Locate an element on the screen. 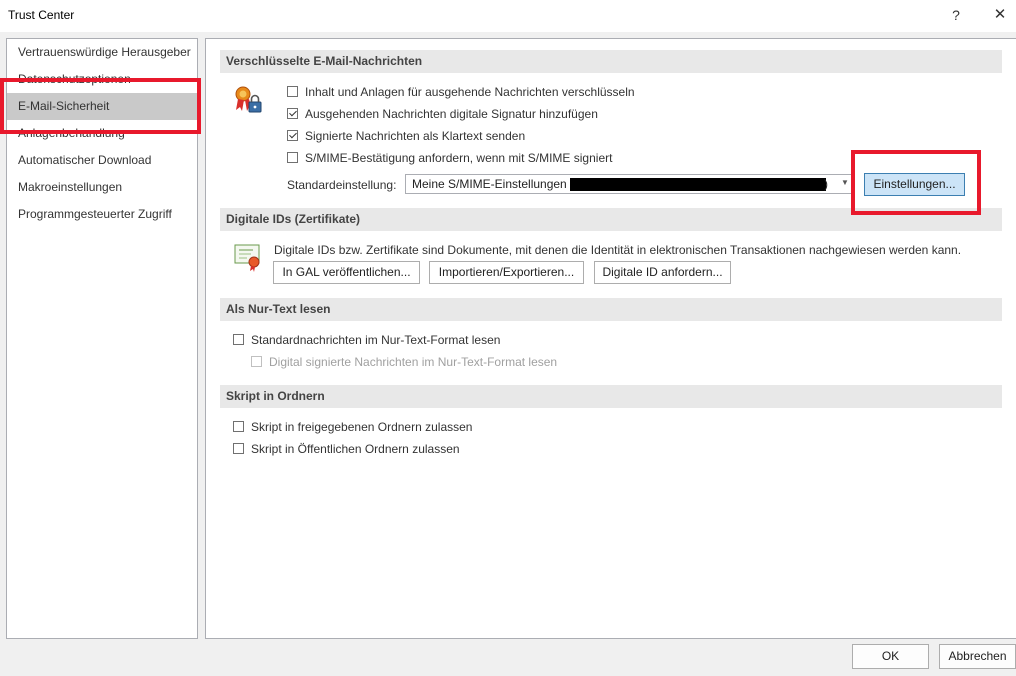 This screenshot has width=1016, height=676. certificate-icon is located at coordinates (248, 257).